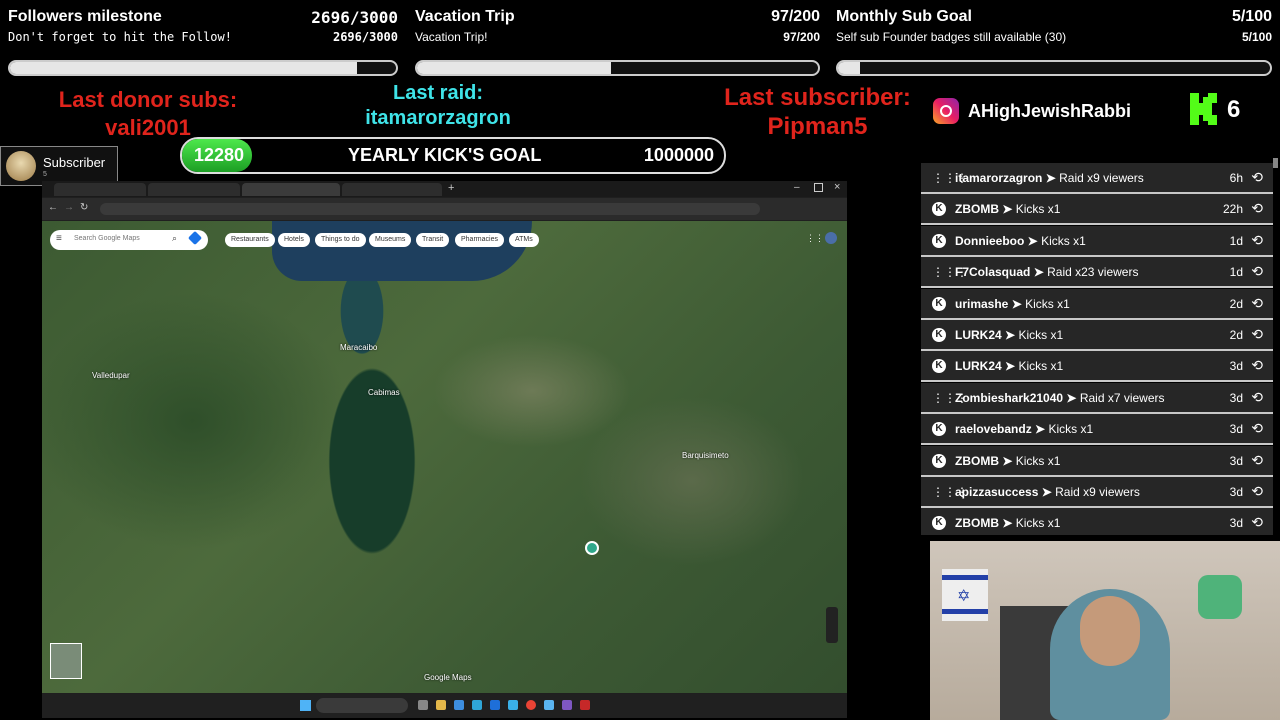 This screenshot has width=1280, height=720. I want to click on feed-user: LURK24, so click(978, 366).